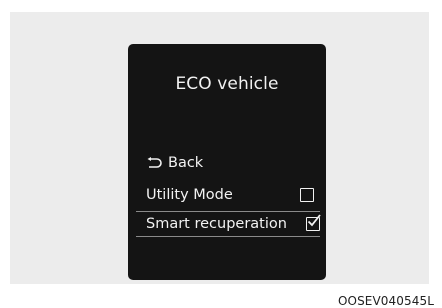 The height and width of the screenshot is (308, 442). Describe the element at coordinates (186, 163) in the screenshot. I see `back-label: Back` at that location.